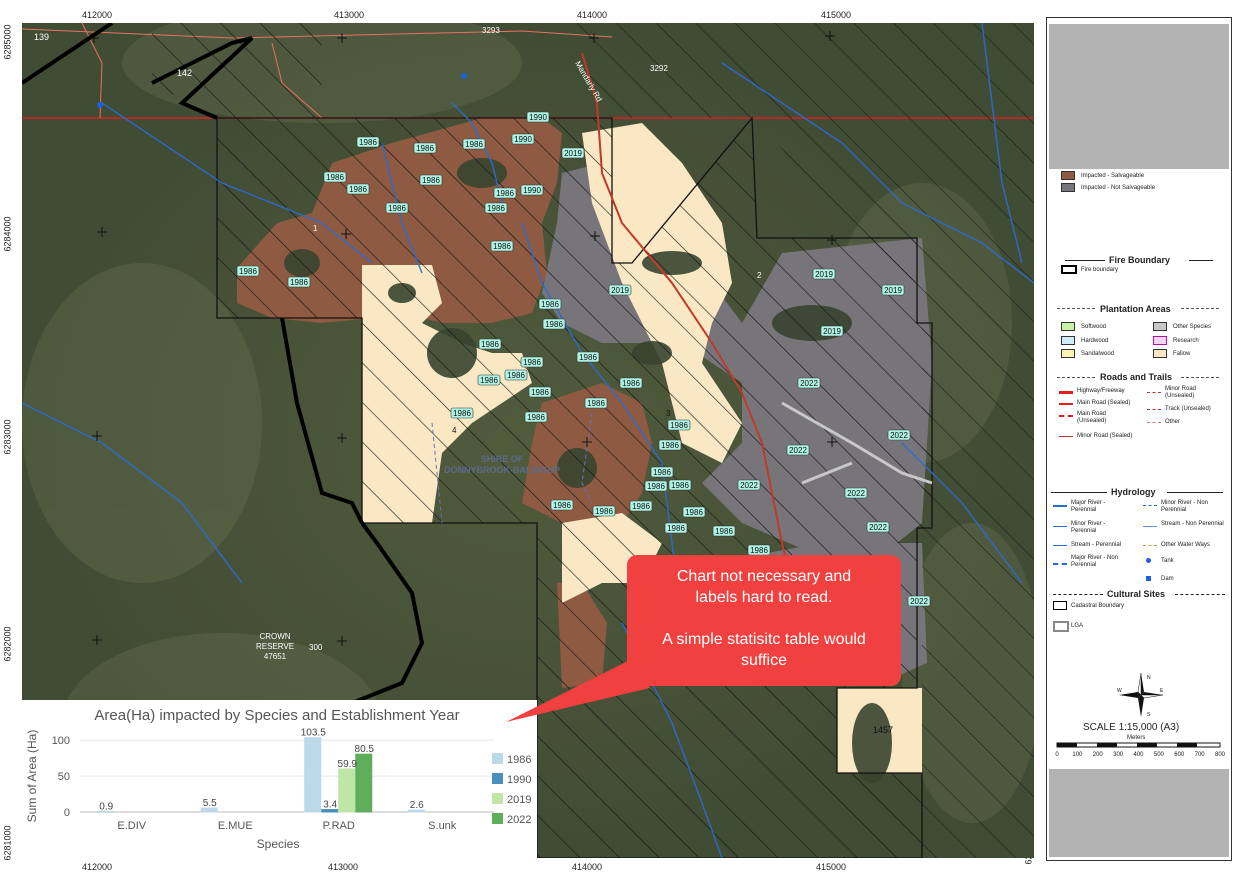 Image resolution: width=1250 pixels, height=879 pixels. Describe the element at coordinates (349, 15) in the screenshot. I see `coord-top-413000: 413000` at that location.